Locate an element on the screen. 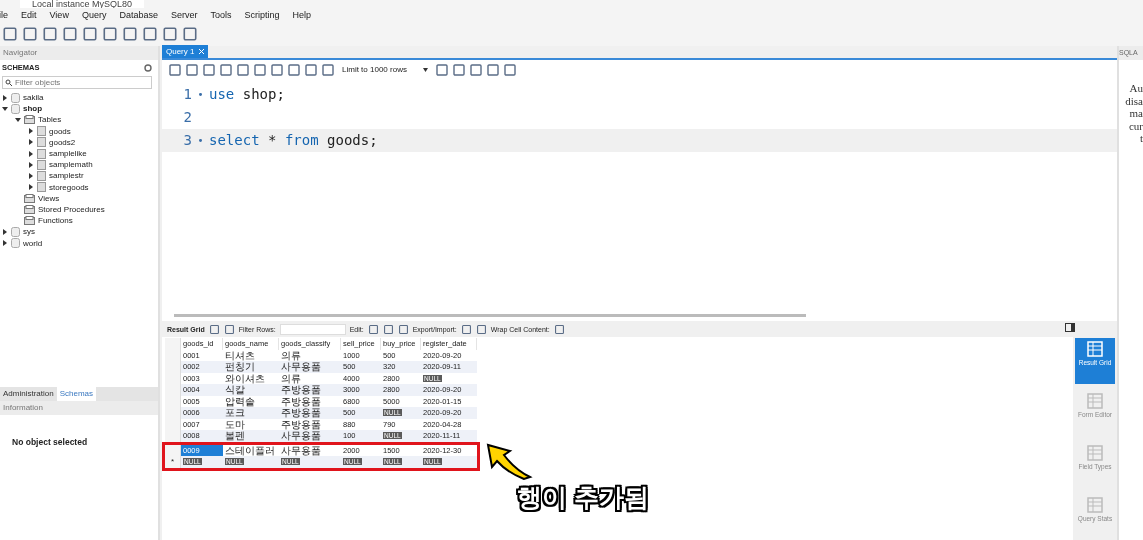 The image size is (1143, 540). table-cell: 포크 is located at coordinates (251, 413).